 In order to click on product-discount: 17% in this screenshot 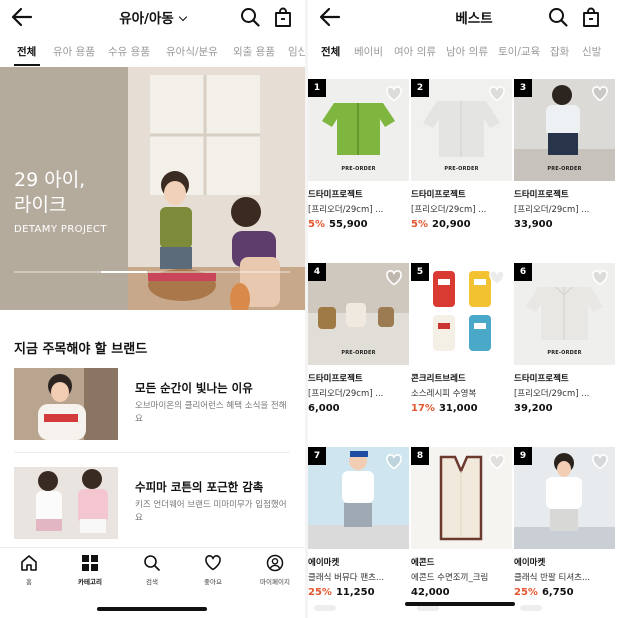, I will do `click(423, 408)`.